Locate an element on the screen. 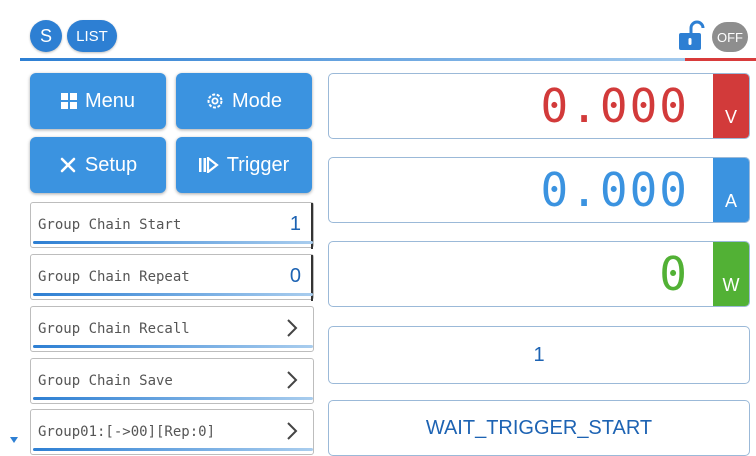 The image size is (756, 456). mode-button: Mode is located at coordinates (244, 101).